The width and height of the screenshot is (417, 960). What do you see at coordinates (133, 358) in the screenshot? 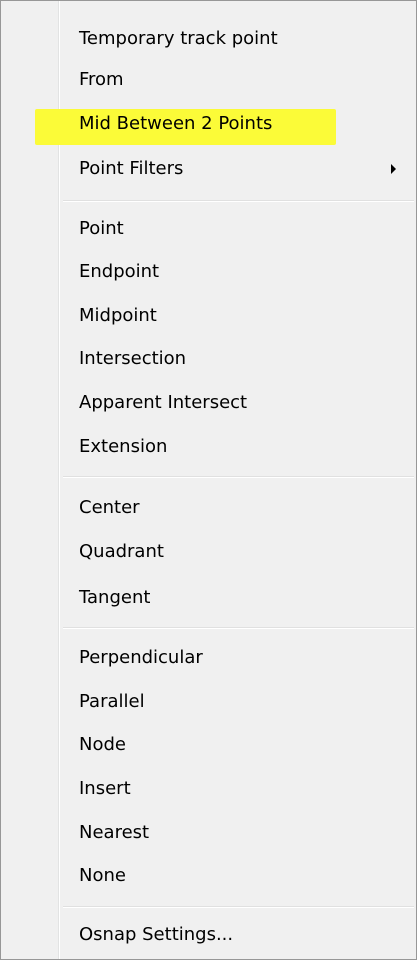
I see `menu-item-label: Intersection` at bounding box center [133, 358].